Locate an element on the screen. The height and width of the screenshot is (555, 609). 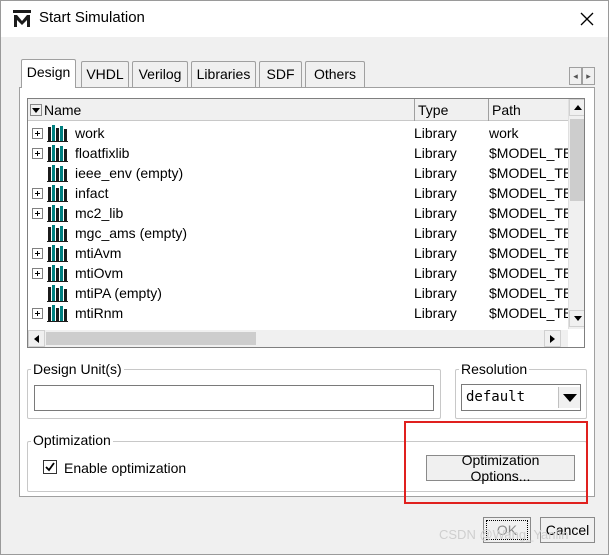
library-row: work Library work is located at coordinates (298, 133).